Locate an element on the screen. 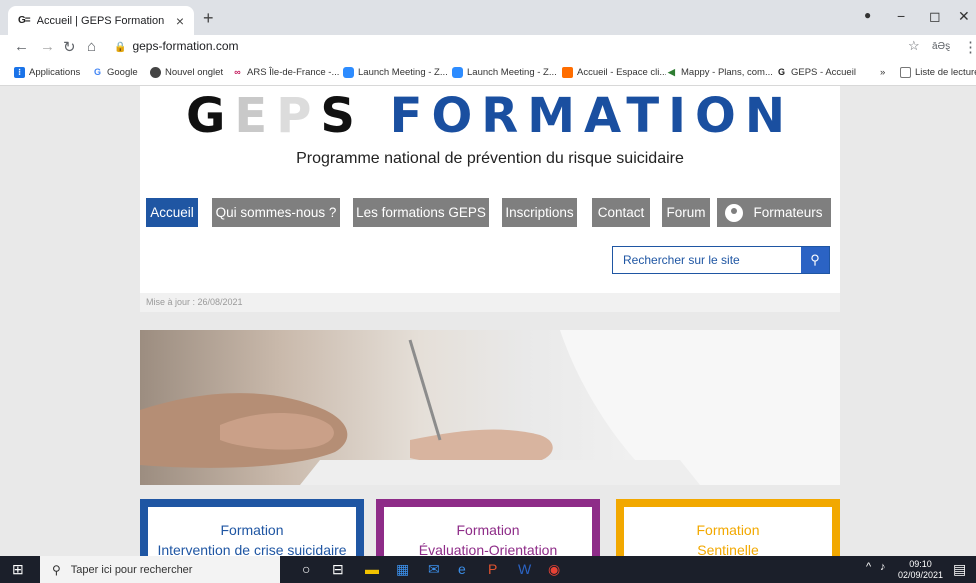 The width and height of the screenshot is (976, 583). lock-icon: 🔒 is located at coordinates (120, 47).